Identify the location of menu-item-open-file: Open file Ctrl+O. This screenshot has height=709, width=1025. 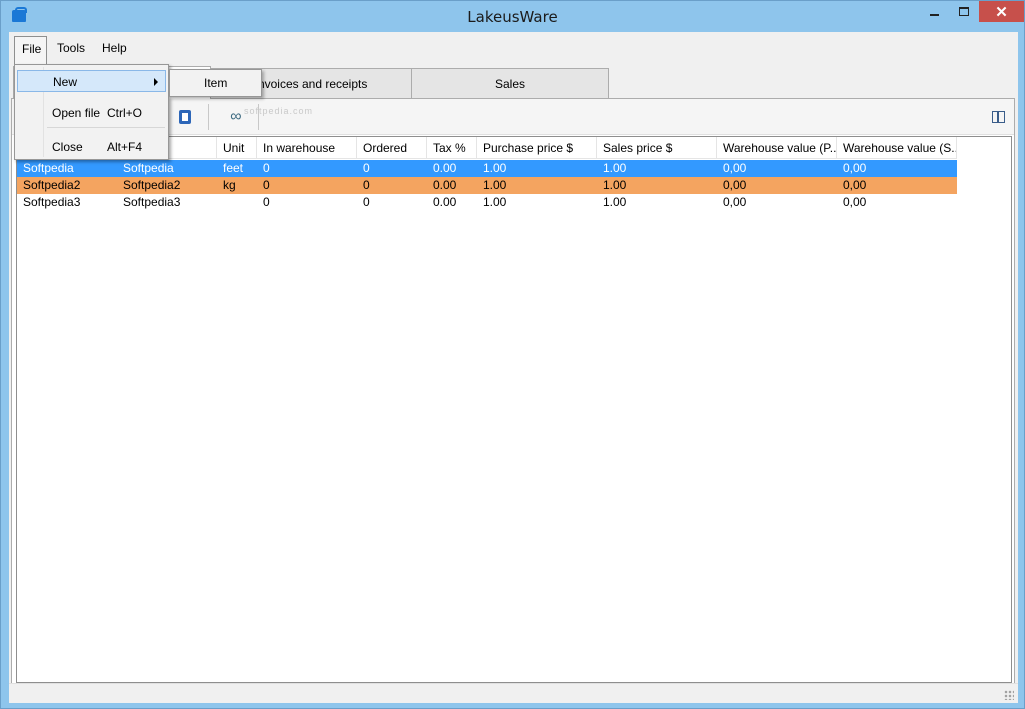
(91, 113).